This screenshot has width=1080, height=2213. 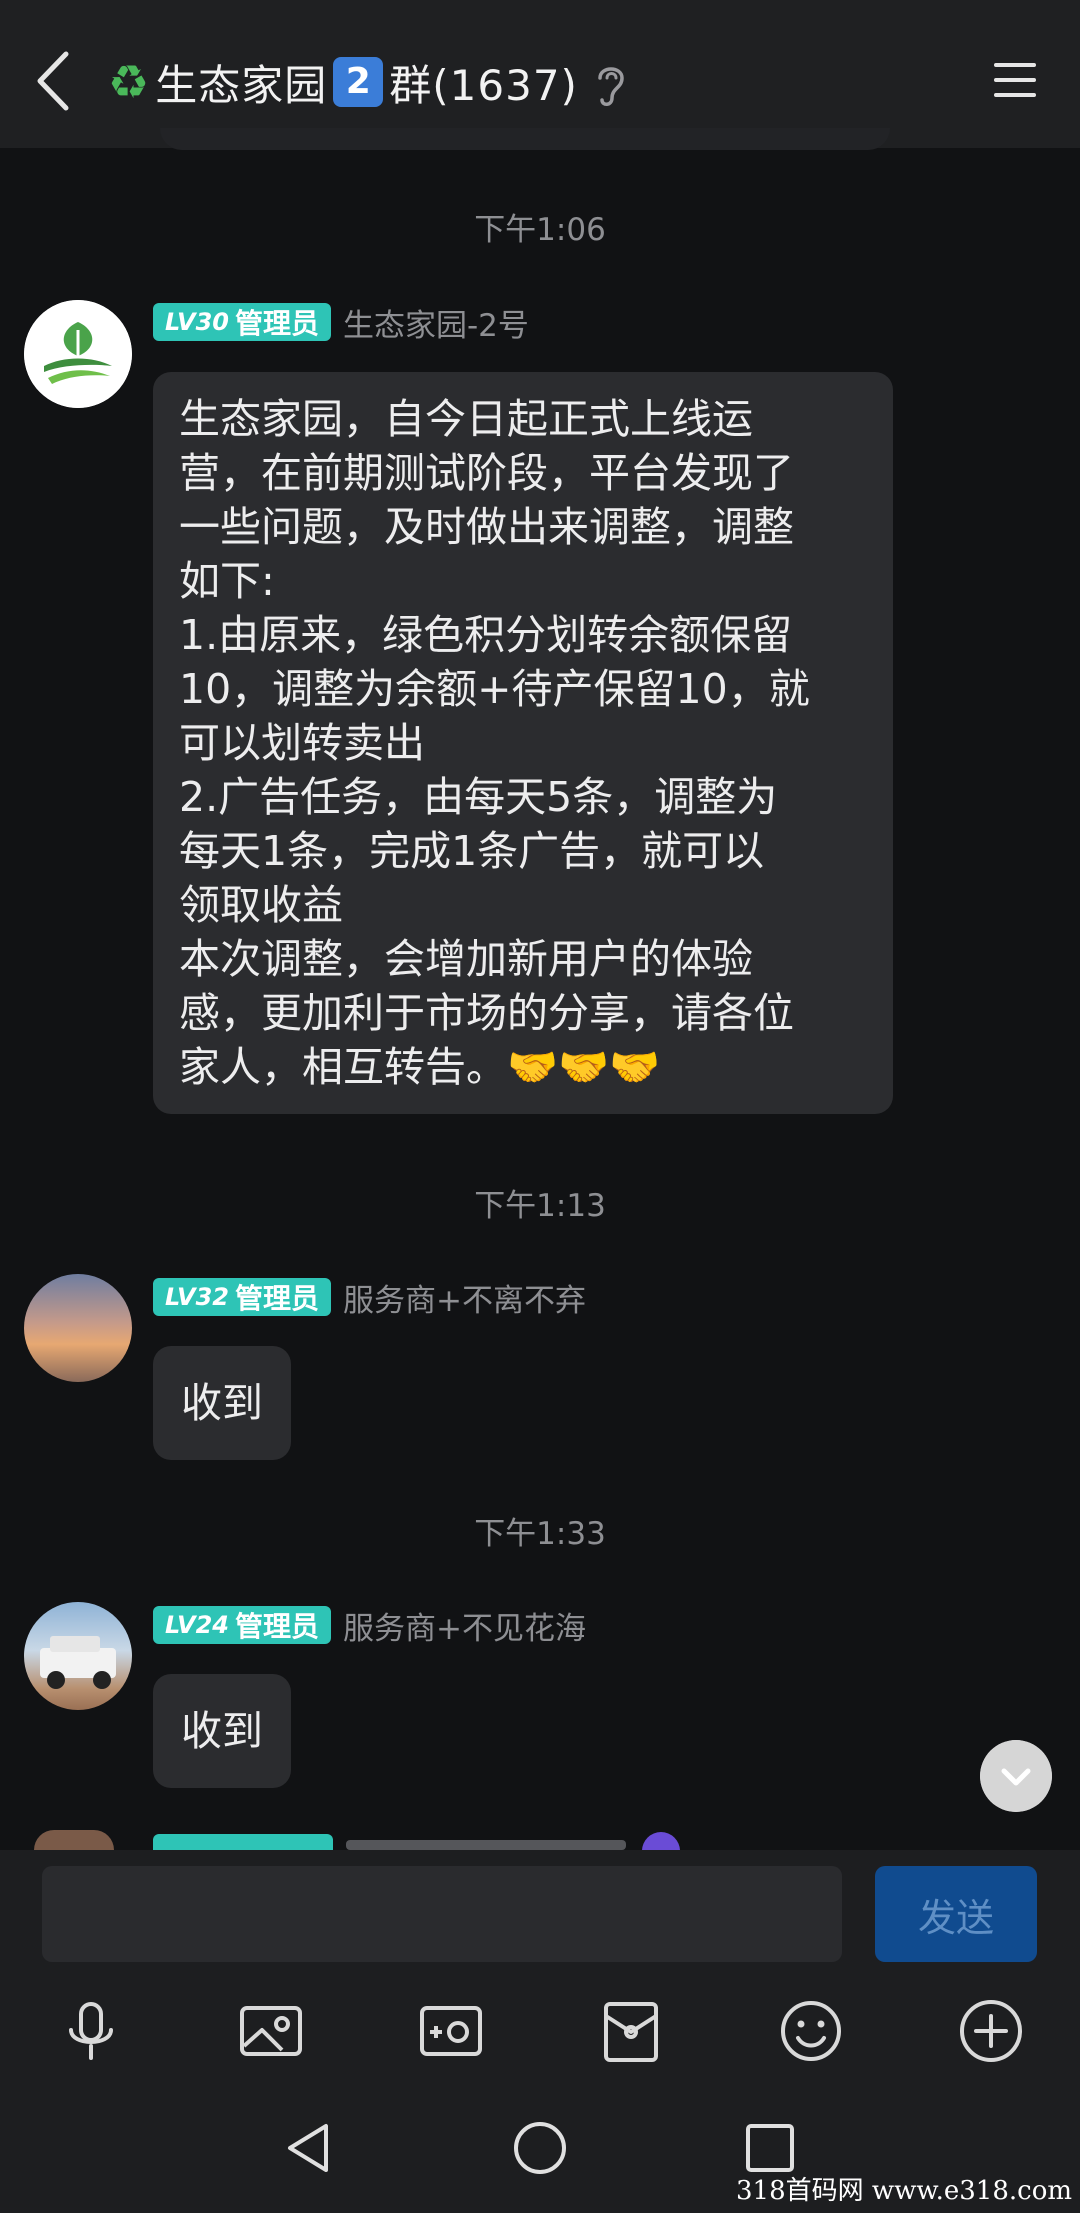 I want to click on message-line: 每天1条，完成1条广告，就可以, so click(x=472, y=851).